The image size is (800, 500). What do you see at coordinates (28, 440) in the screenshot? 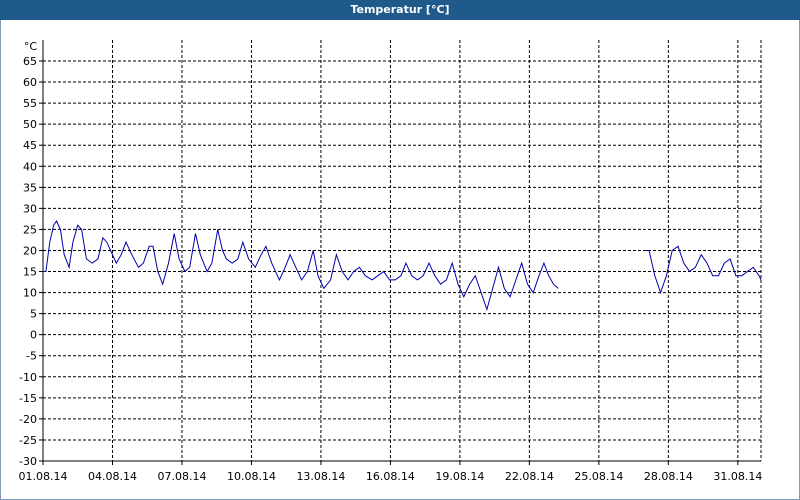
I see `y-tick-label: -25` at bounding box center [28, 440].